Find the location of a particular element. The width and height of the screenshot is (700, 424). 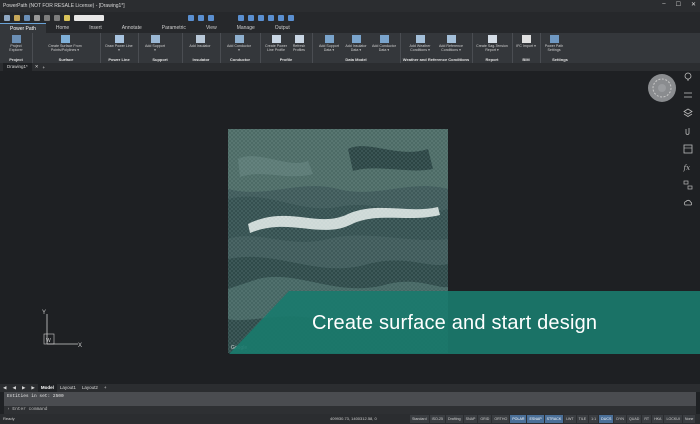

status-lockui: LOCKUI is located at coordinates (673, 419).